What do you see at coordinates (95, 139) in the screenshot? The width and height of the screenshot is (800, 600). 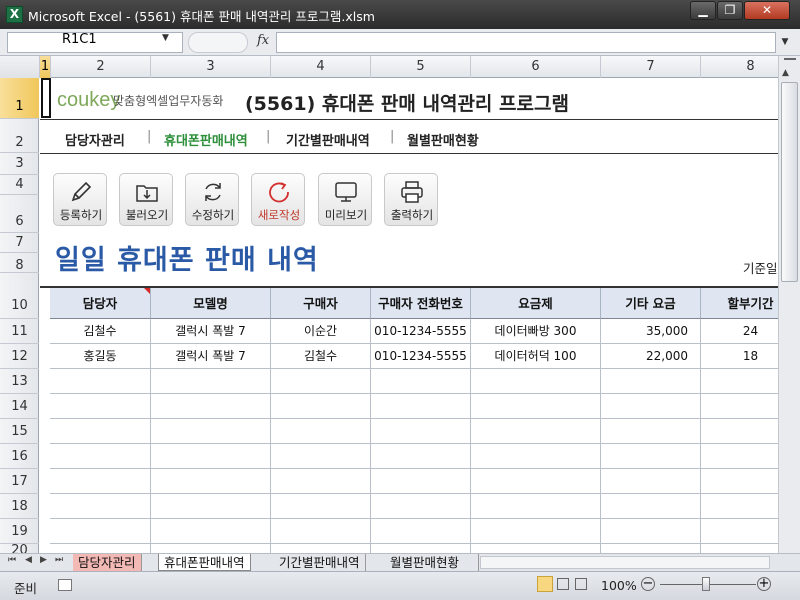 I see `nav-item-manager: 담당자관리` at bounding box center [95, 139].